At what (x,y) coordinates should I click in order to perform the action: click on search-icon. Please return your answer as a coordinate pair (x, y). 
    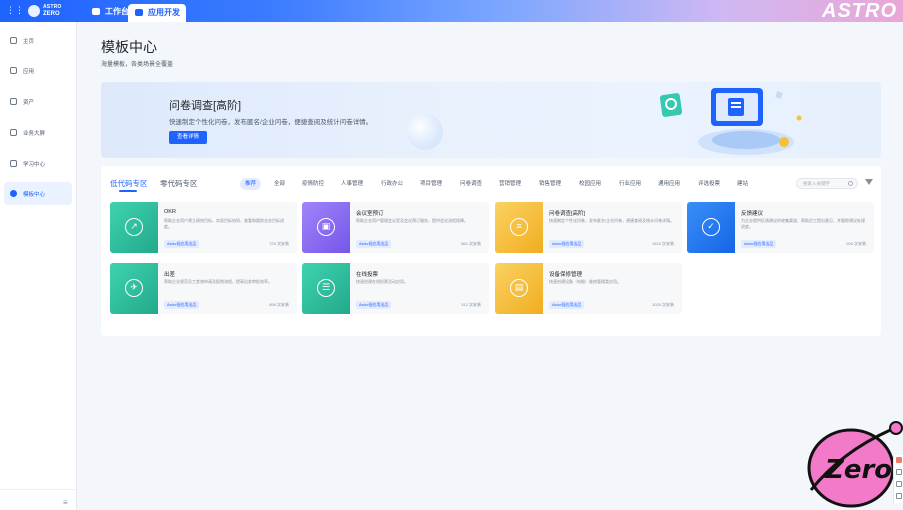
    Looking at the image, I should click on (850, 183).